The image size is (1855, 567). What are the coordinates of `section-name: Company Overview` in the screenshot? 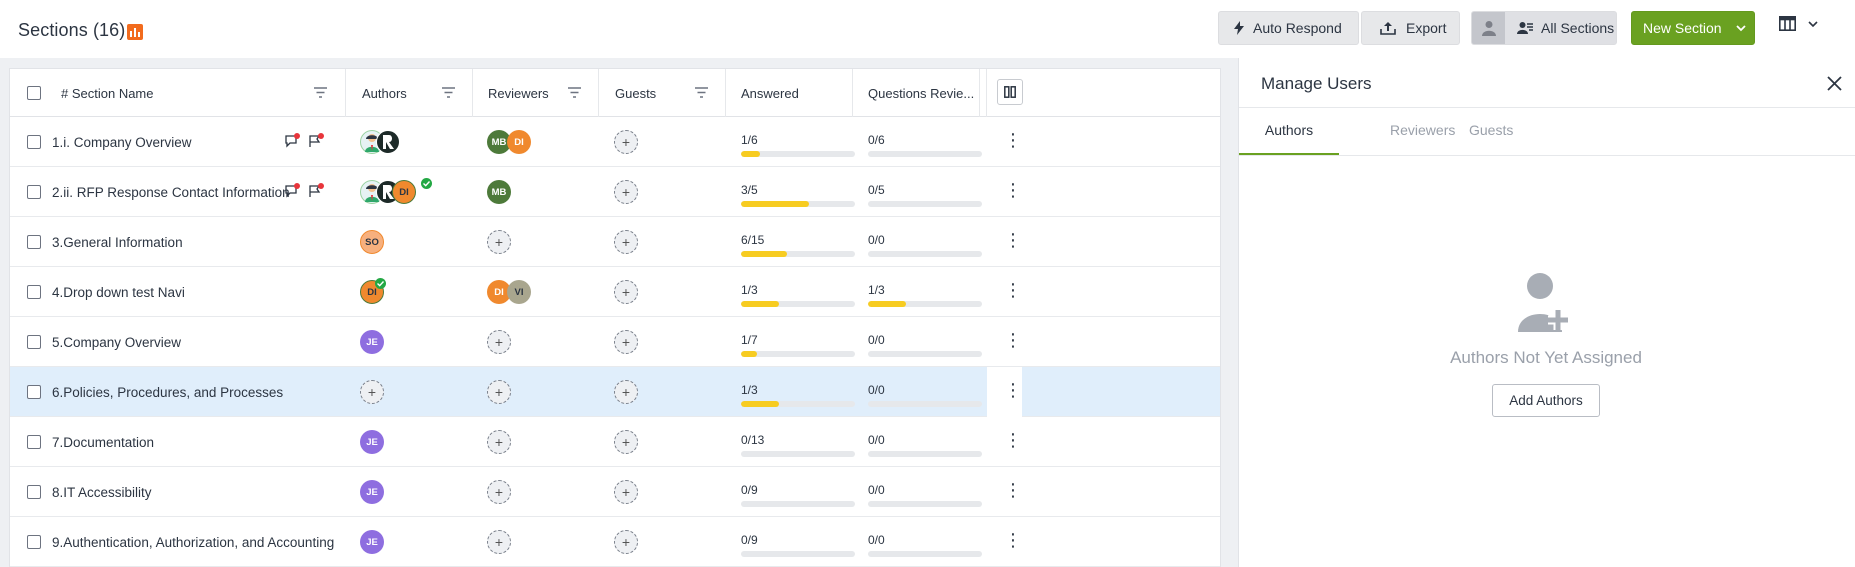 It's located at (122, 342).